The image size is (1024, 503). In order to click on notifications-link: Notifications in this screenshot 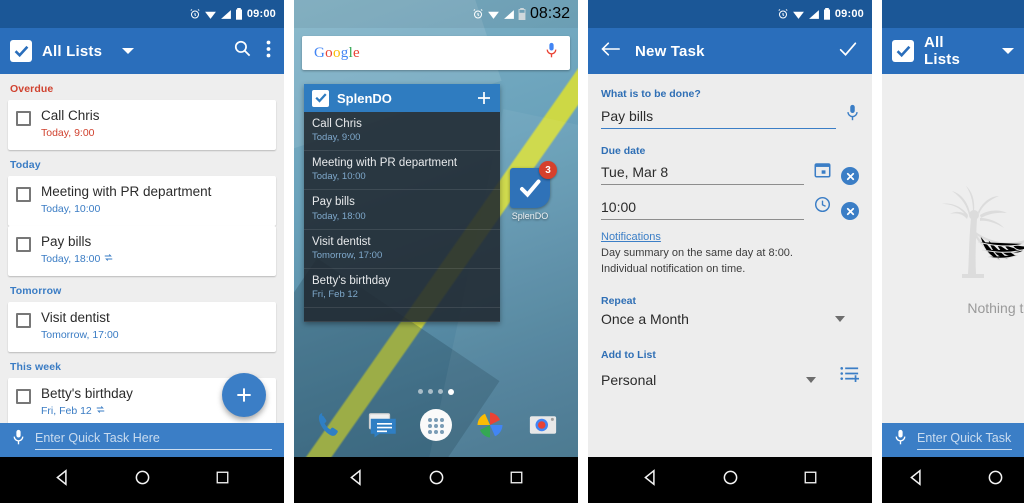, I will do `click(631, 237)`.